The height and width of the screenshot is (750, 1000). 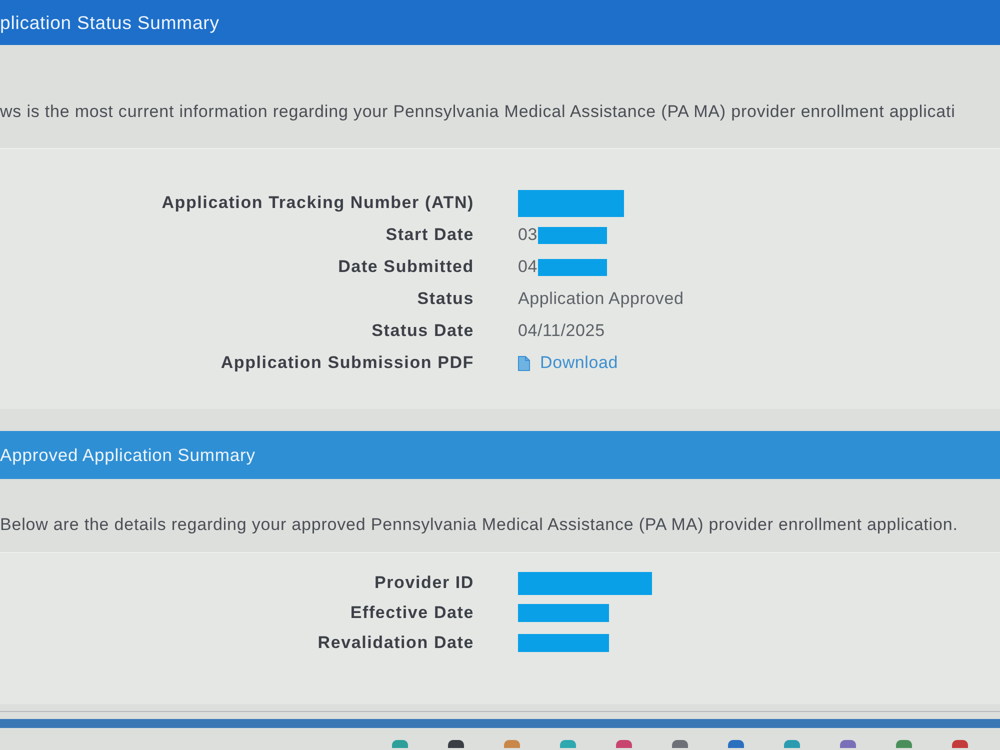 I want to click on field-label: Application Tracking Number (ATN), so click(x=318, y=203).